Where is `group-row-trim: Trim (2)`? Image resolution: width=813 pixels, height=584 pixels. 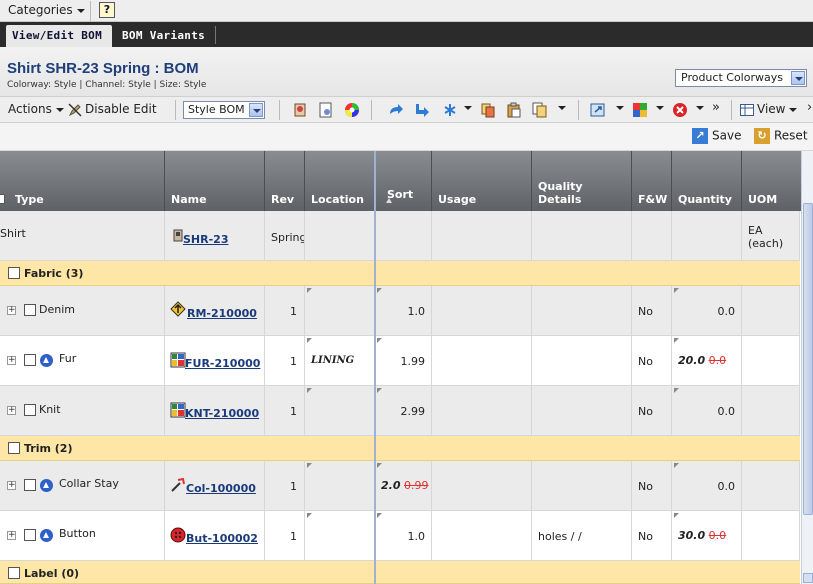
group-row-trim: Trim (2) is located at coordinates (400, 448).